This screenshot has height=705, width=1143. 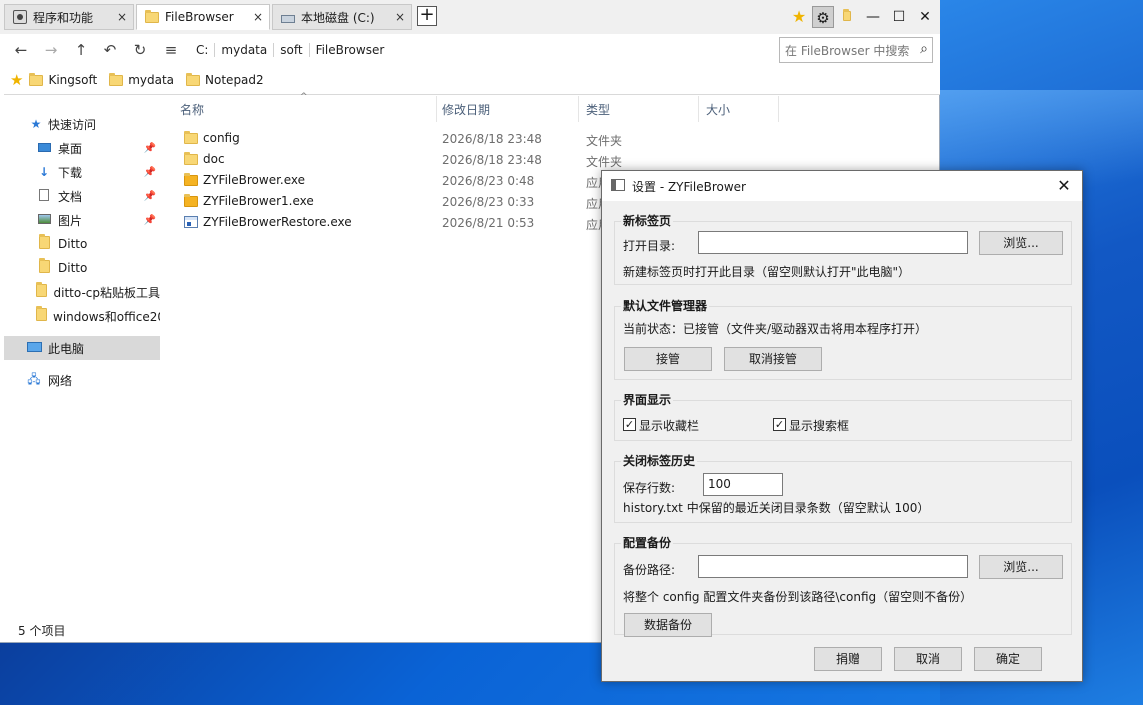 I want to click on tab-label: FileBrowser, so click(x=199, y=17).